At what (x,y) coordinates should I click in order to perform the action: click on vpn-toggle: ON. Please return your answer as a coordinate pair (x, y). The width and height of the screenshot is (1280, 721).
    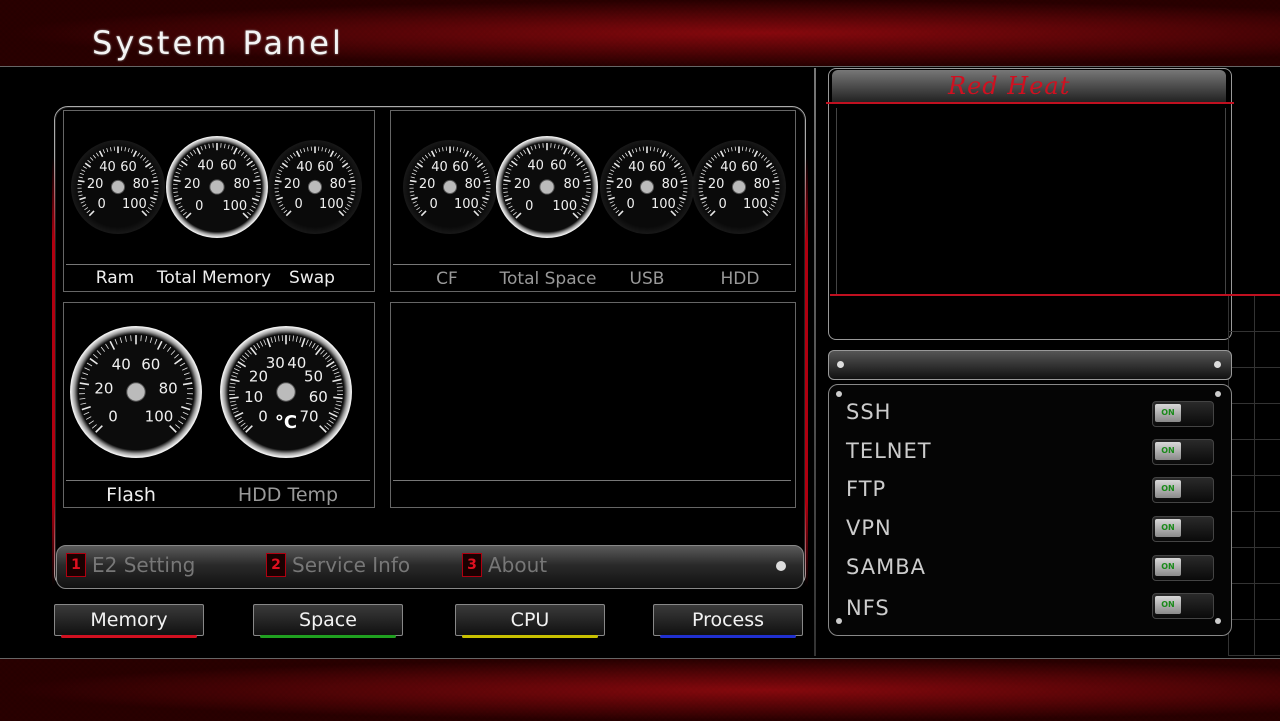
    Looking at the image, I should click on (1183, 529).